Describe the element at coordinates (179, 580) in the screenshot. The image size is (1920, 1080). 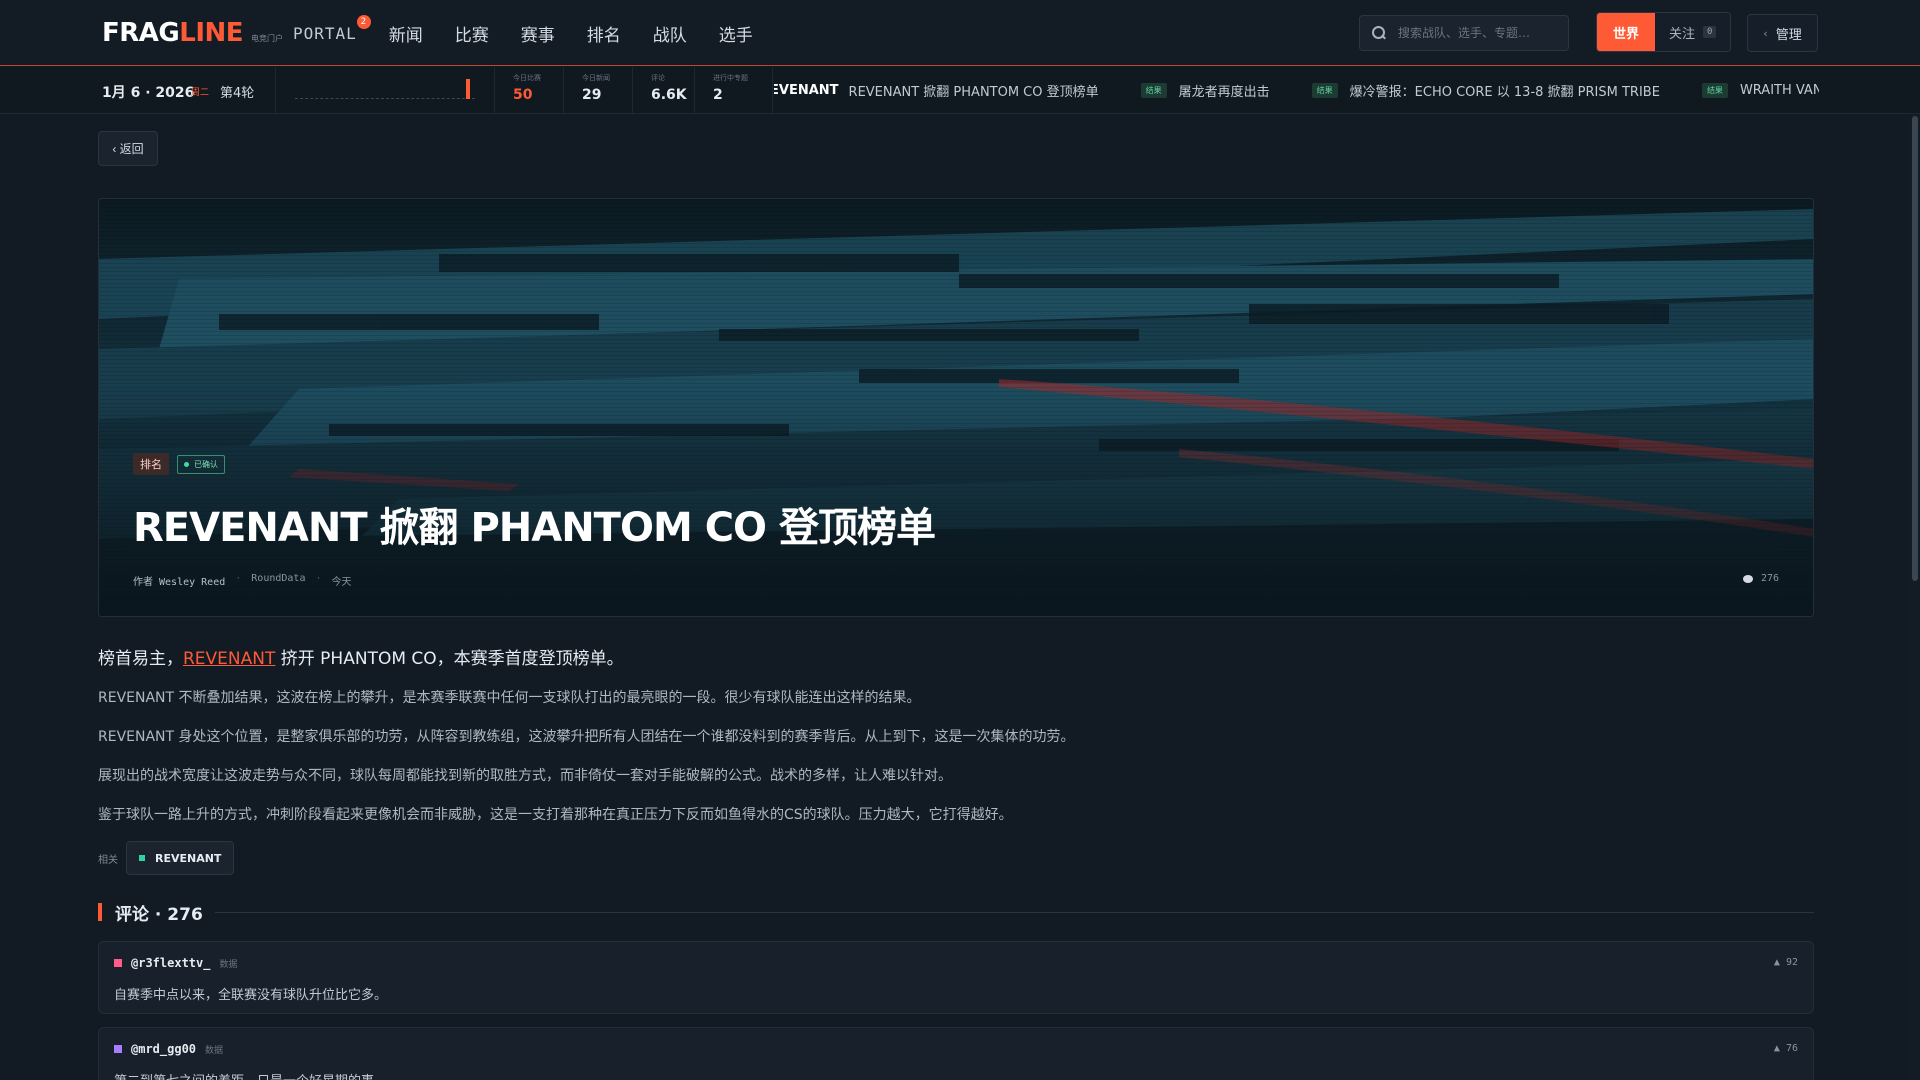
I see `article-author: 作者 Wesley Reed` at that location.